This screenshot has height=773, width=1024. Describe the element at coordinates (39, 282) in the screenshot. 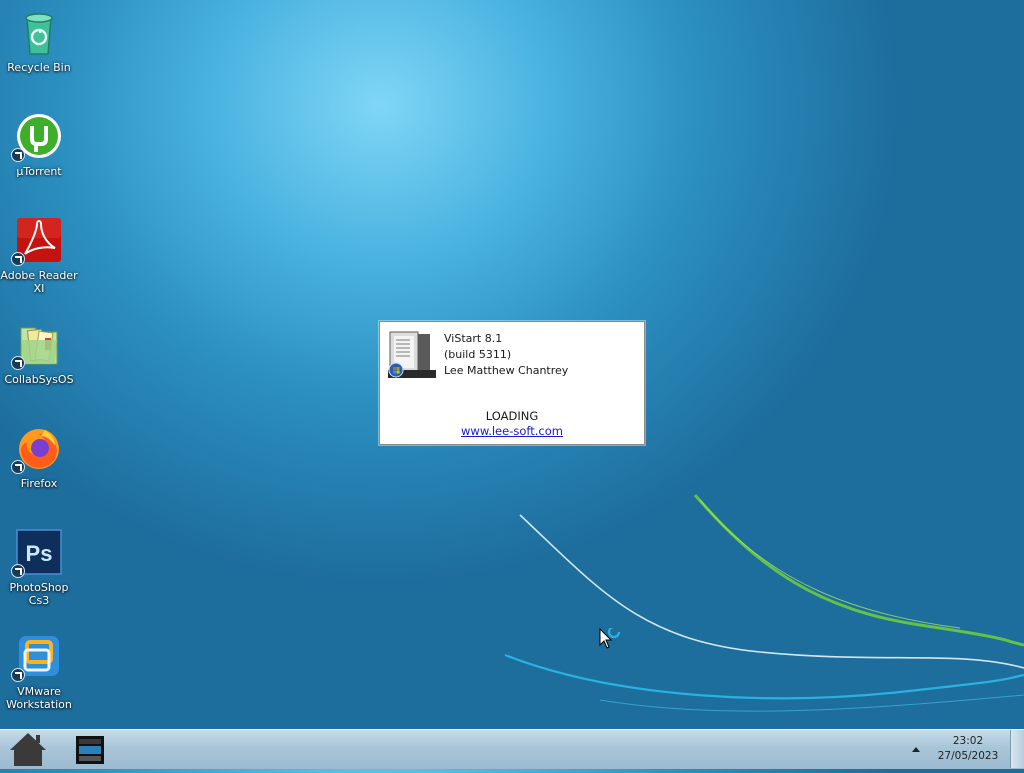

I see `desktop-icon-label: Adobe Reader XI` at that location.